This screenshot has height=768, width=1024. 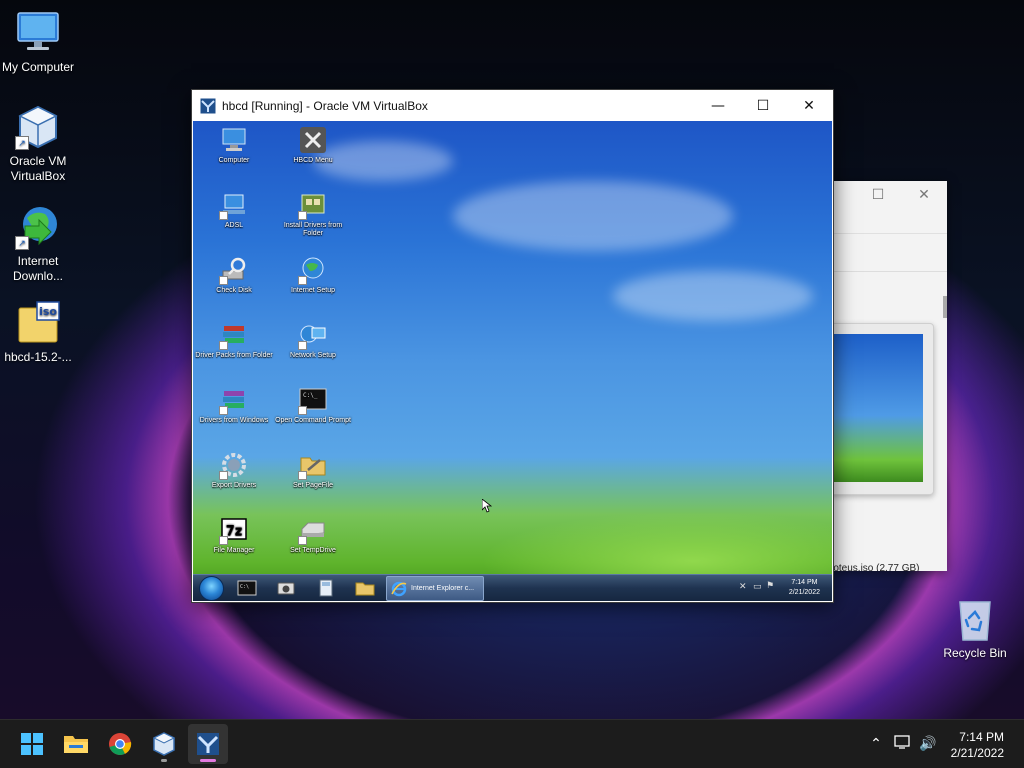 I want to click on drivers-icon, so click(x=313, y=205).